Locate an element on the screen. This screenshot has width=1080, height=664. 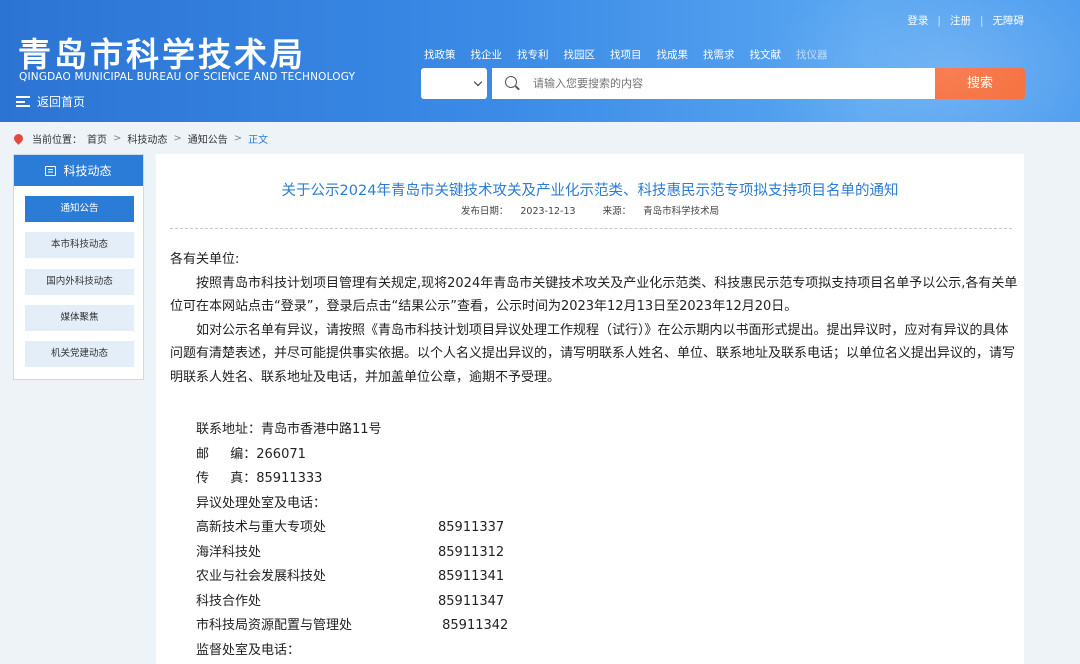
search-input is located at coordinates (723, 83).